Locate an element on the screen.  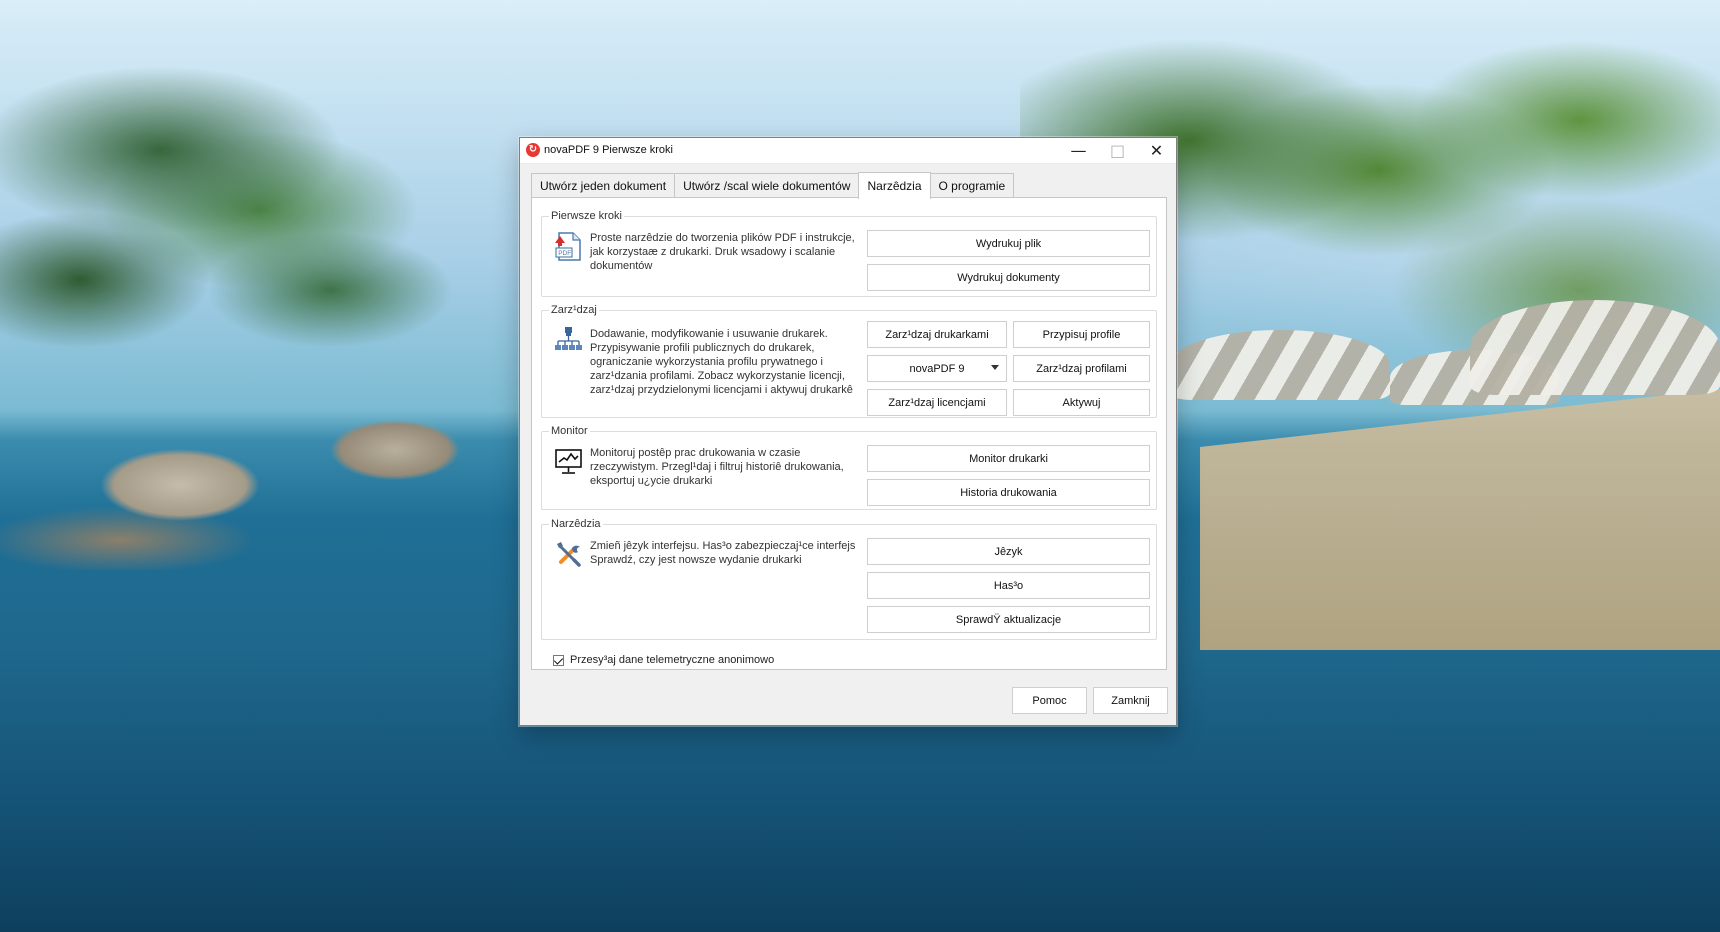
window-controls: — □ ✕ is located at coordinates (1117, 150).